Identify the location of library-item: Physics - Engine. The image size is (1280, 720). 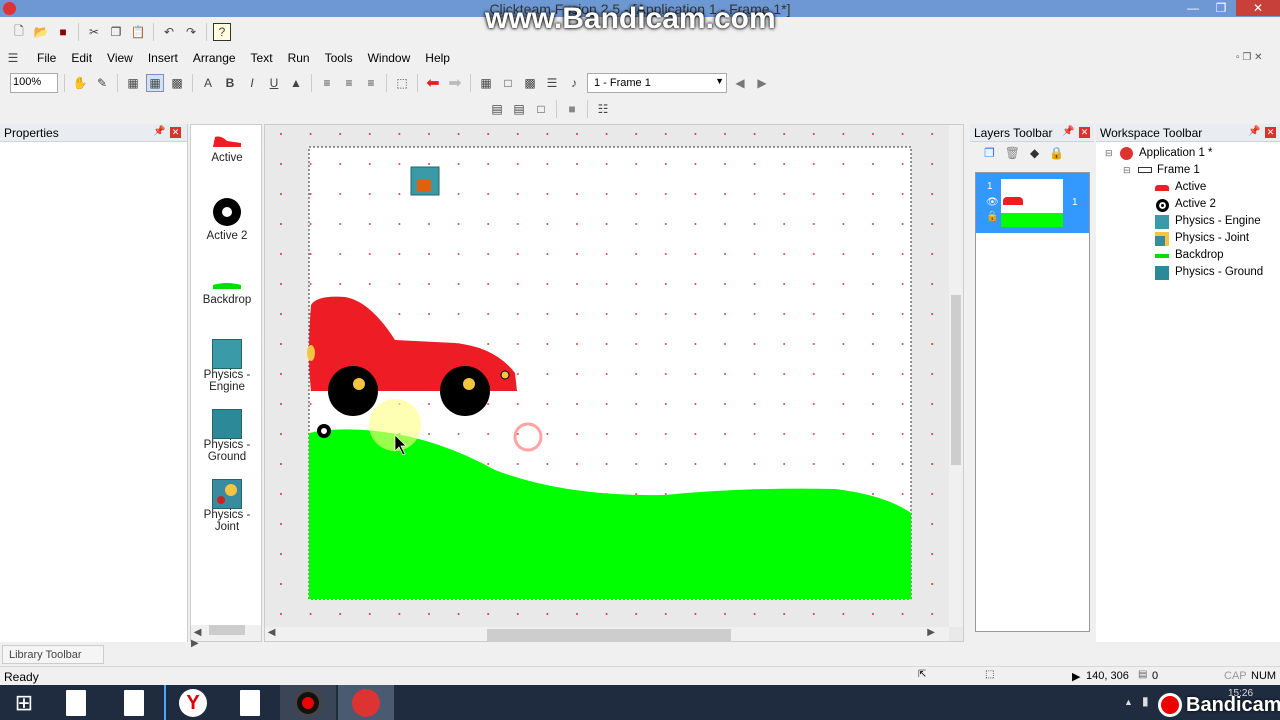
(227, 366).